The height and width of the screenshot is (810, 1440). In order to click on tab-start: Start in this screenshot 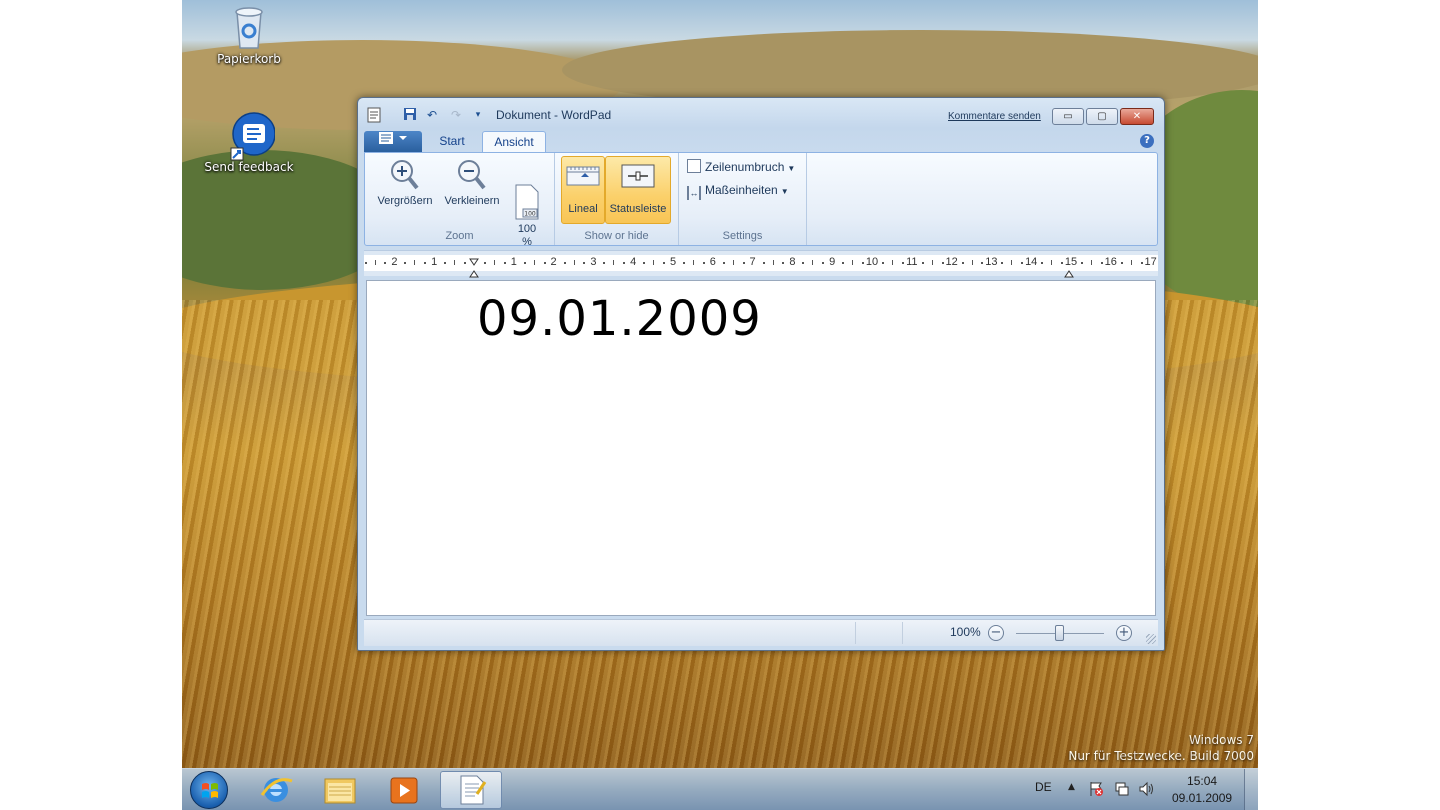, I will do `click(452, 141)`.